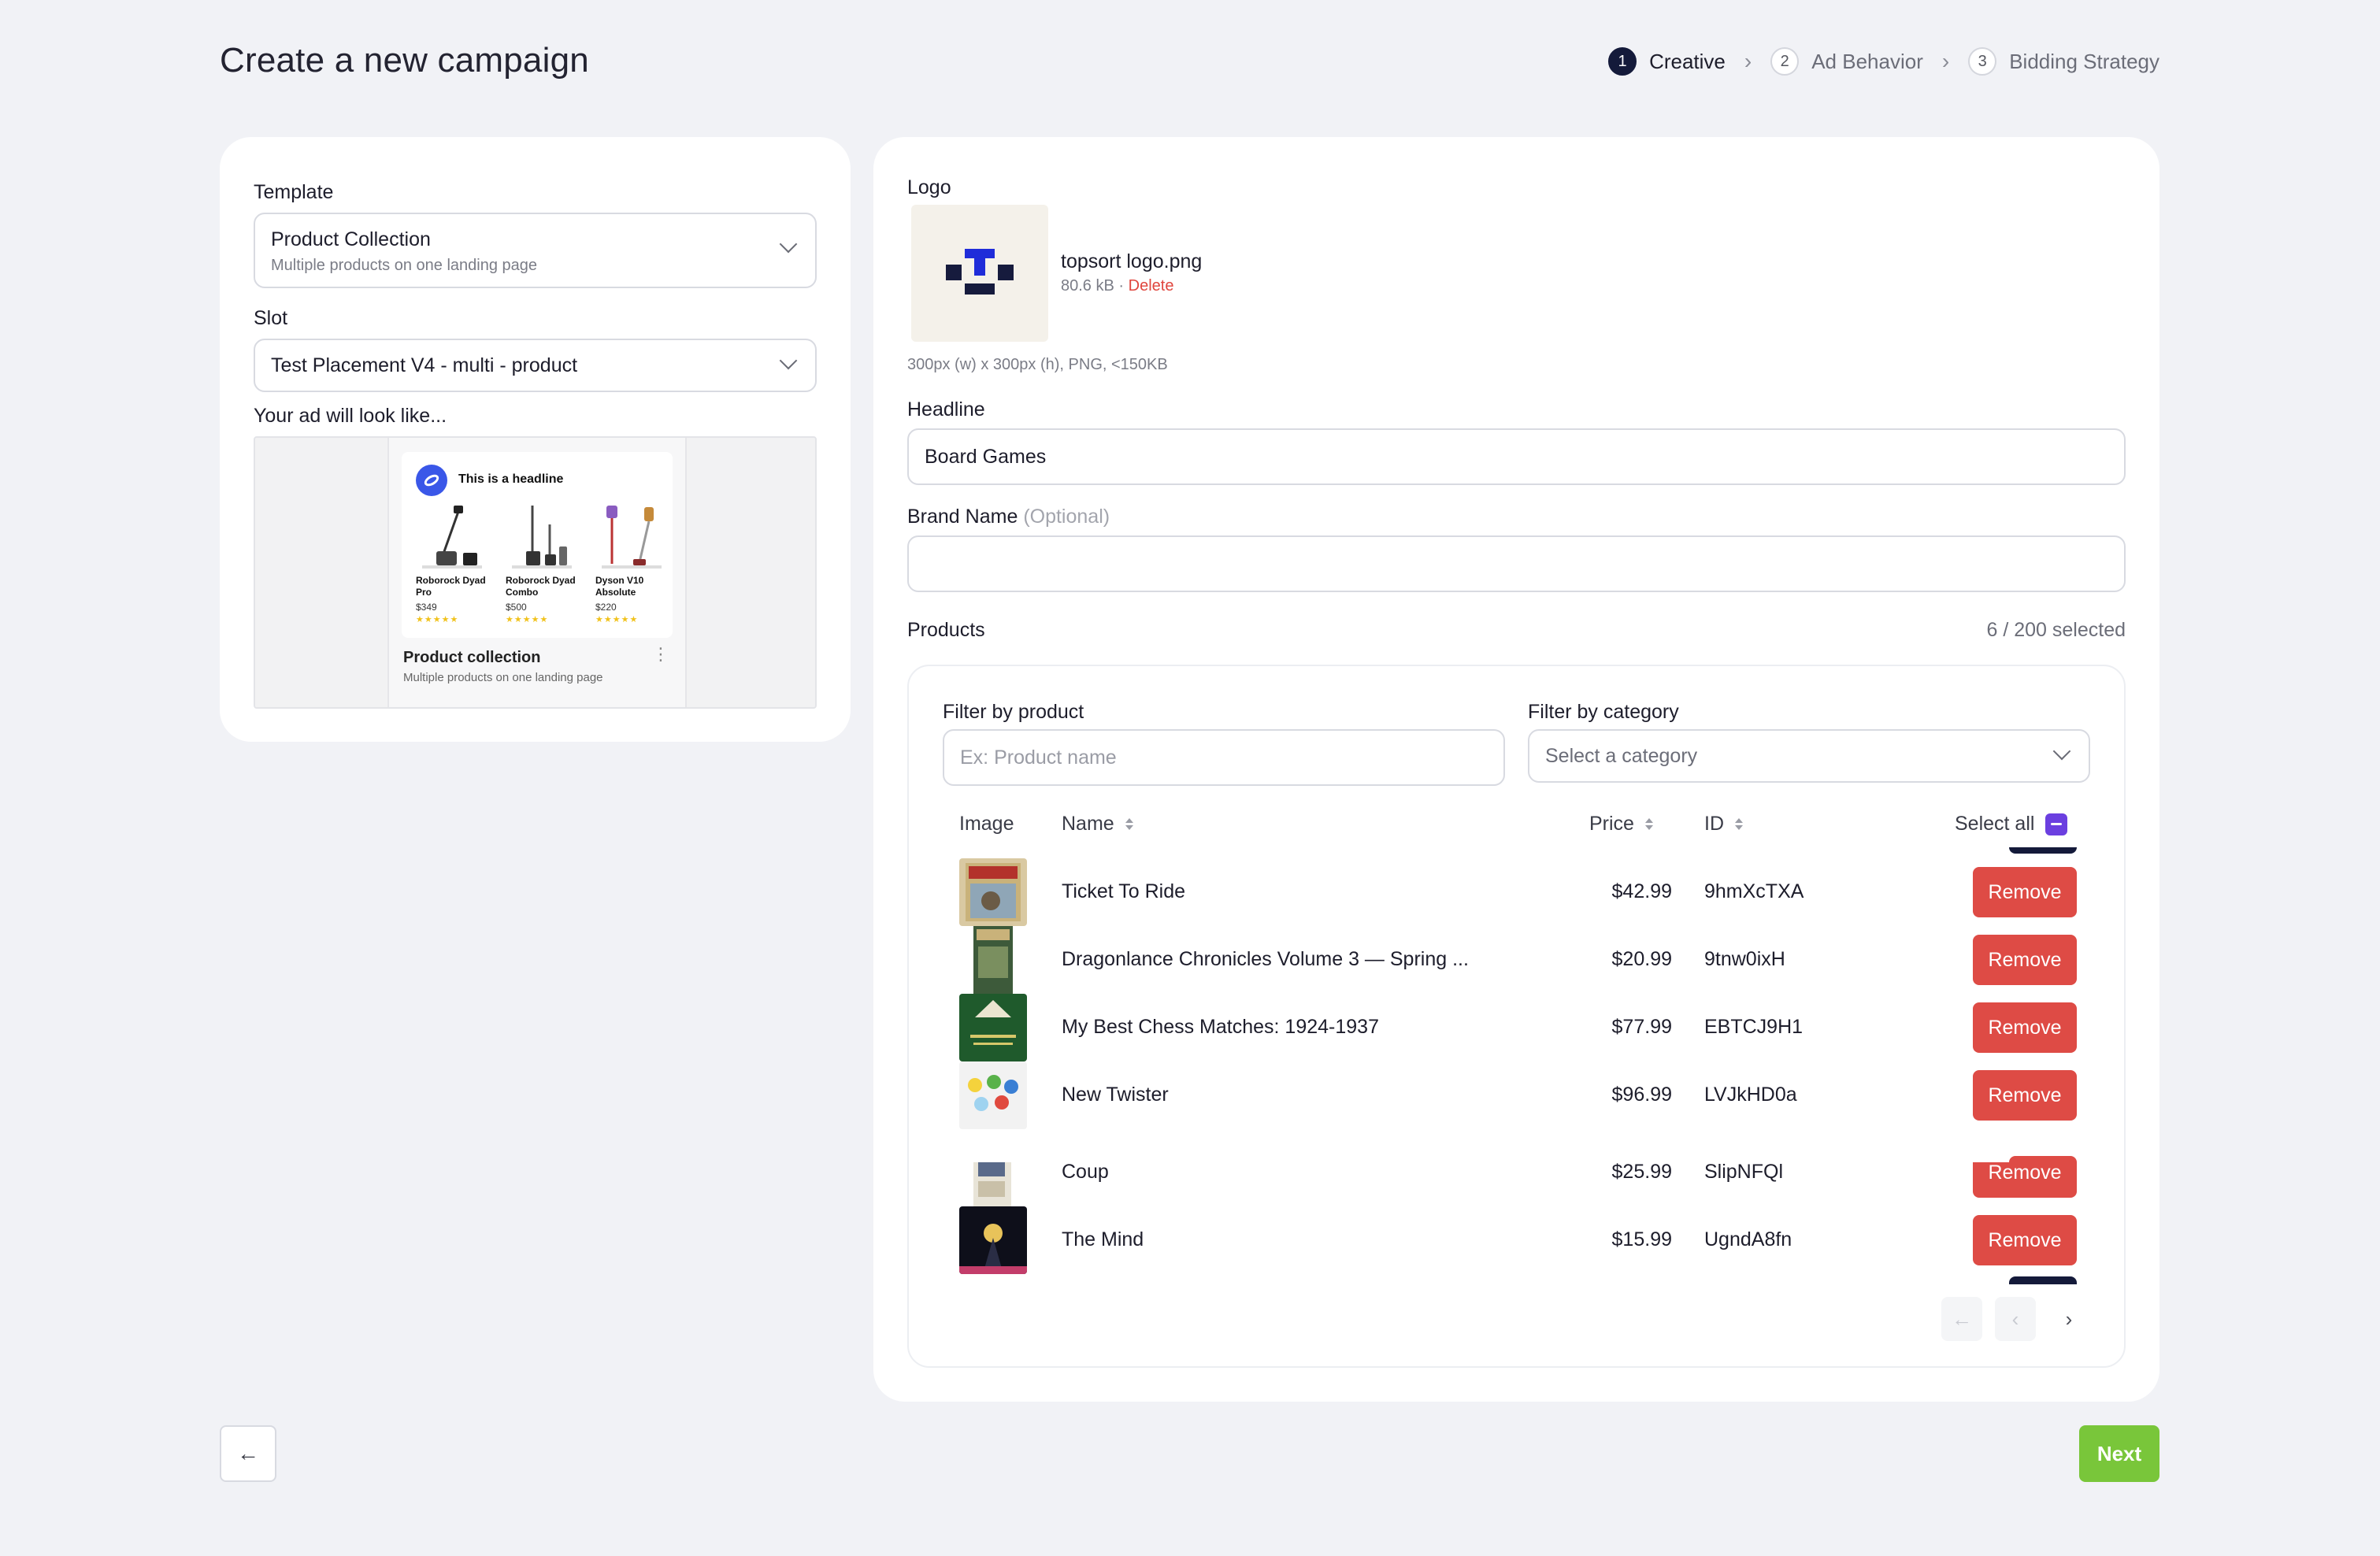 The height and width of the screenshot is (1556, 2380). I want to click on column-header-name: Name, so click(1097, 824).